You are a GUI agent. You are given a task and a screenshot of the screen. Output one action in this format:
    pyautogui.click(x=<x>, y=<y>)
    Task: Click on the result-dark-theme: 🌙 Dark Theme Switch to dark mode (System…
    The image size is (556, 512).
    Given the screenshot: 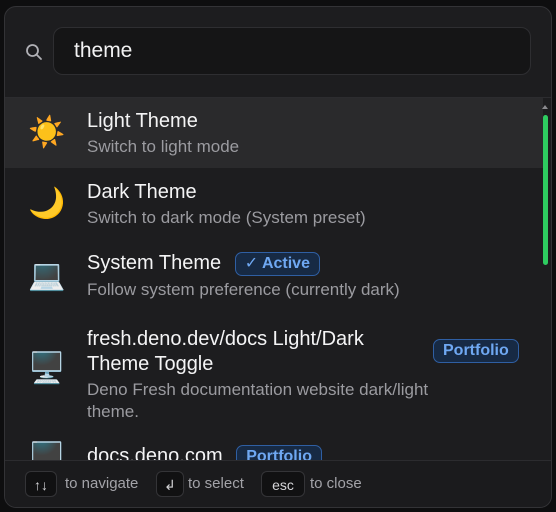 What is the action you would take?
    pyautogui.click(x=274, y=203)
    